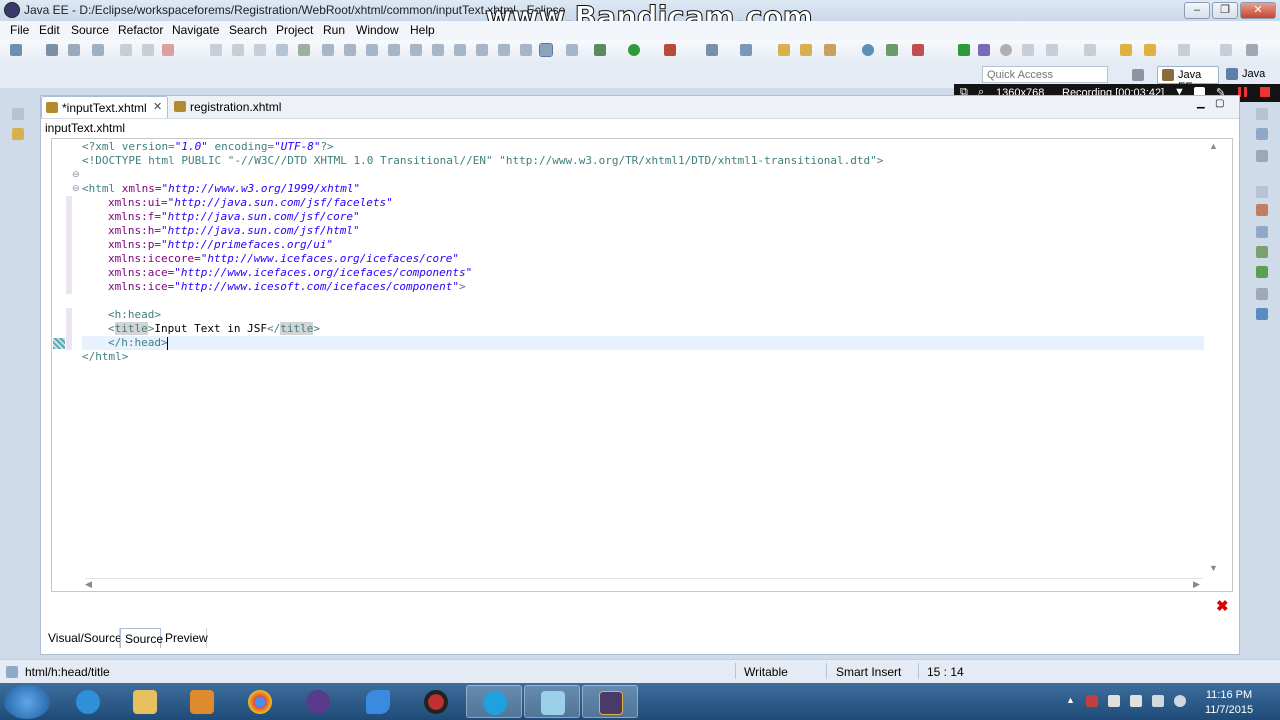 The width and height of the screenshot is (1280, 720). I want to click on project-explorer-icon, so click(18, 134).